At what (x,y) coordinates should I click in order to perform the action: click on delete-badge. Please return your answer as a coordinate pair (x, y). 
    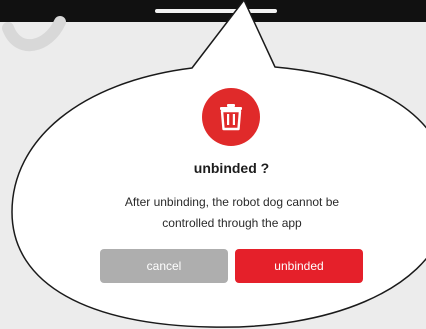
    Looking at the image, I should click on (231, 117).